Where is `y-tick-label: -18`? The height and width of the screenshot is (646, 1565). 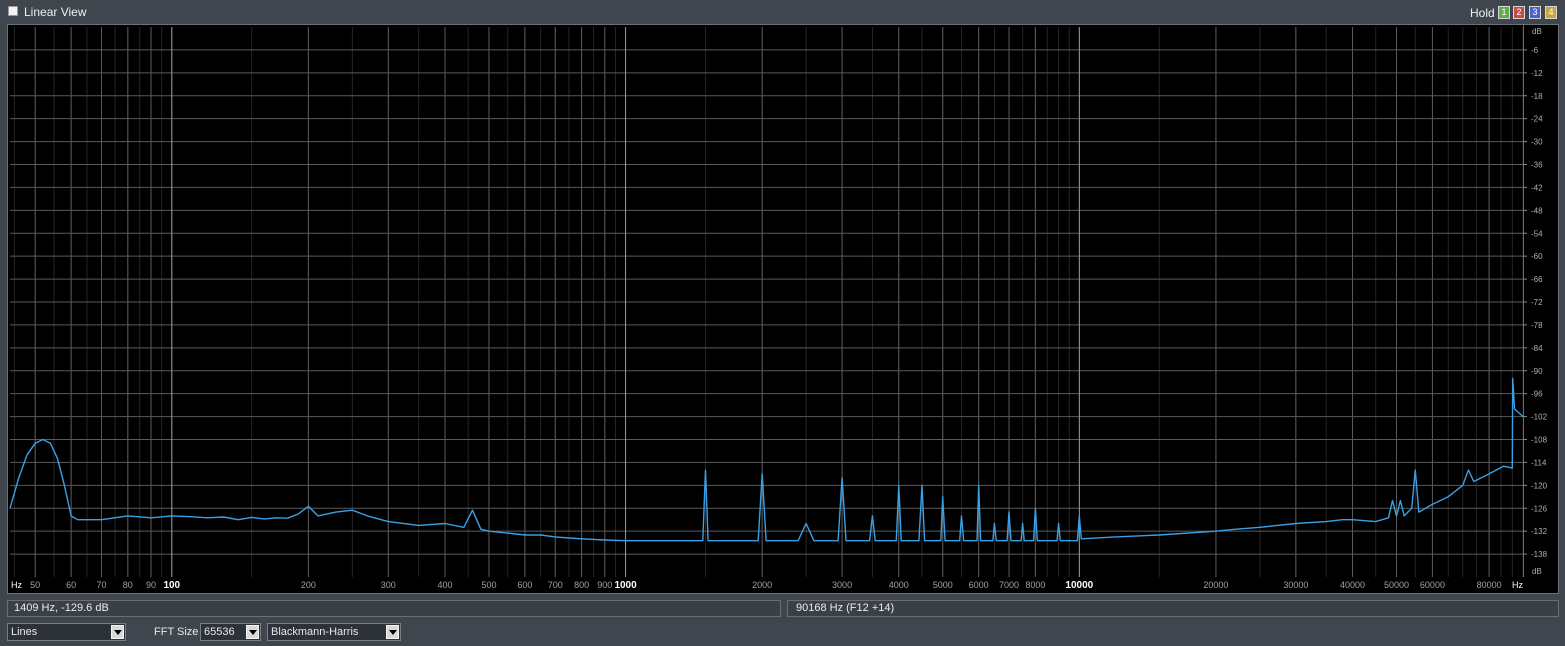 y-tick-label: -18 is located at coordinates (1537, 96).